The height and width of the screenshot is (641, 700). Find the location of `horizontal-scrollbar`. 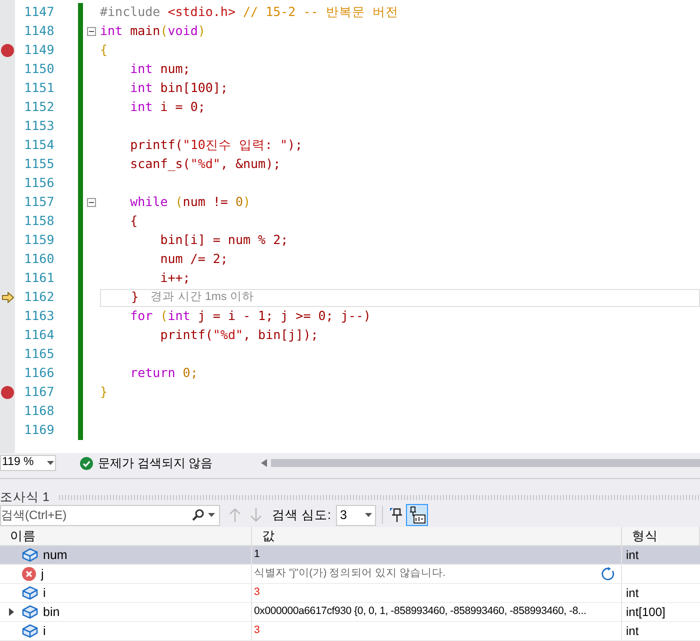

horizontal-scrollbar is located at coordinates (485, 463).